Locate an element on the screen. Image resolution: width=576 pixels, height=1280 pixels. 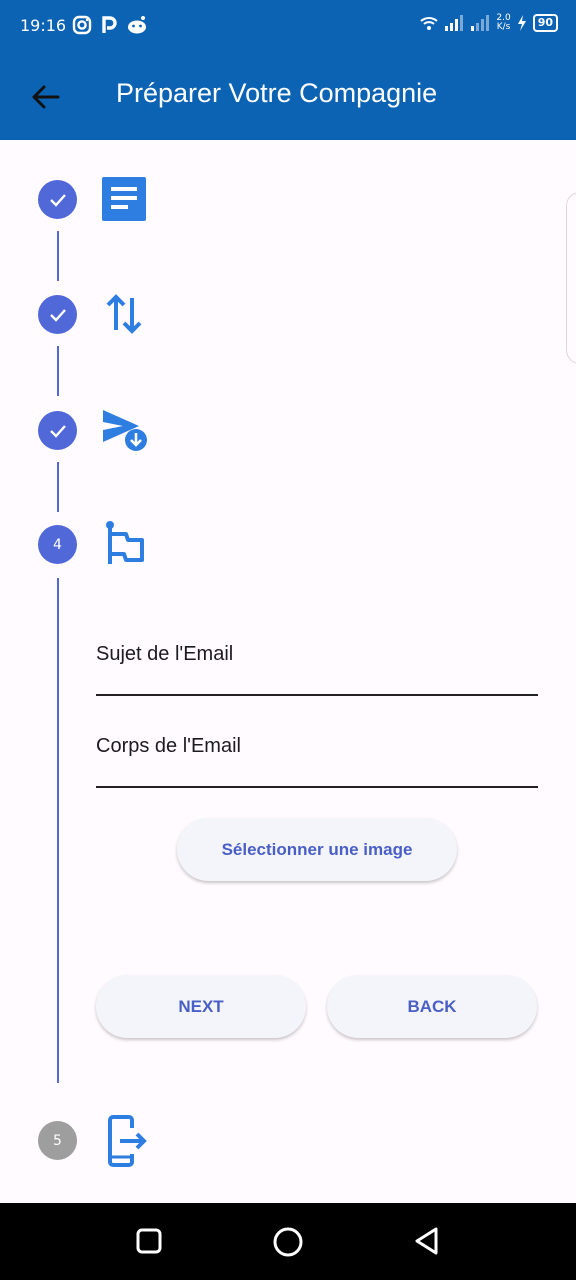
email-body-label: Corps de l'Email is located at coordinates (168, 746).